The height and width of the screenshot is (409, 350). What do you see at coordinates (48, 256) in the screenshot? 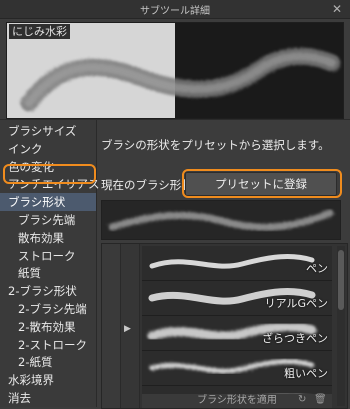
I see `sidebar-item: ストローク` at bounding box center [48, 256].